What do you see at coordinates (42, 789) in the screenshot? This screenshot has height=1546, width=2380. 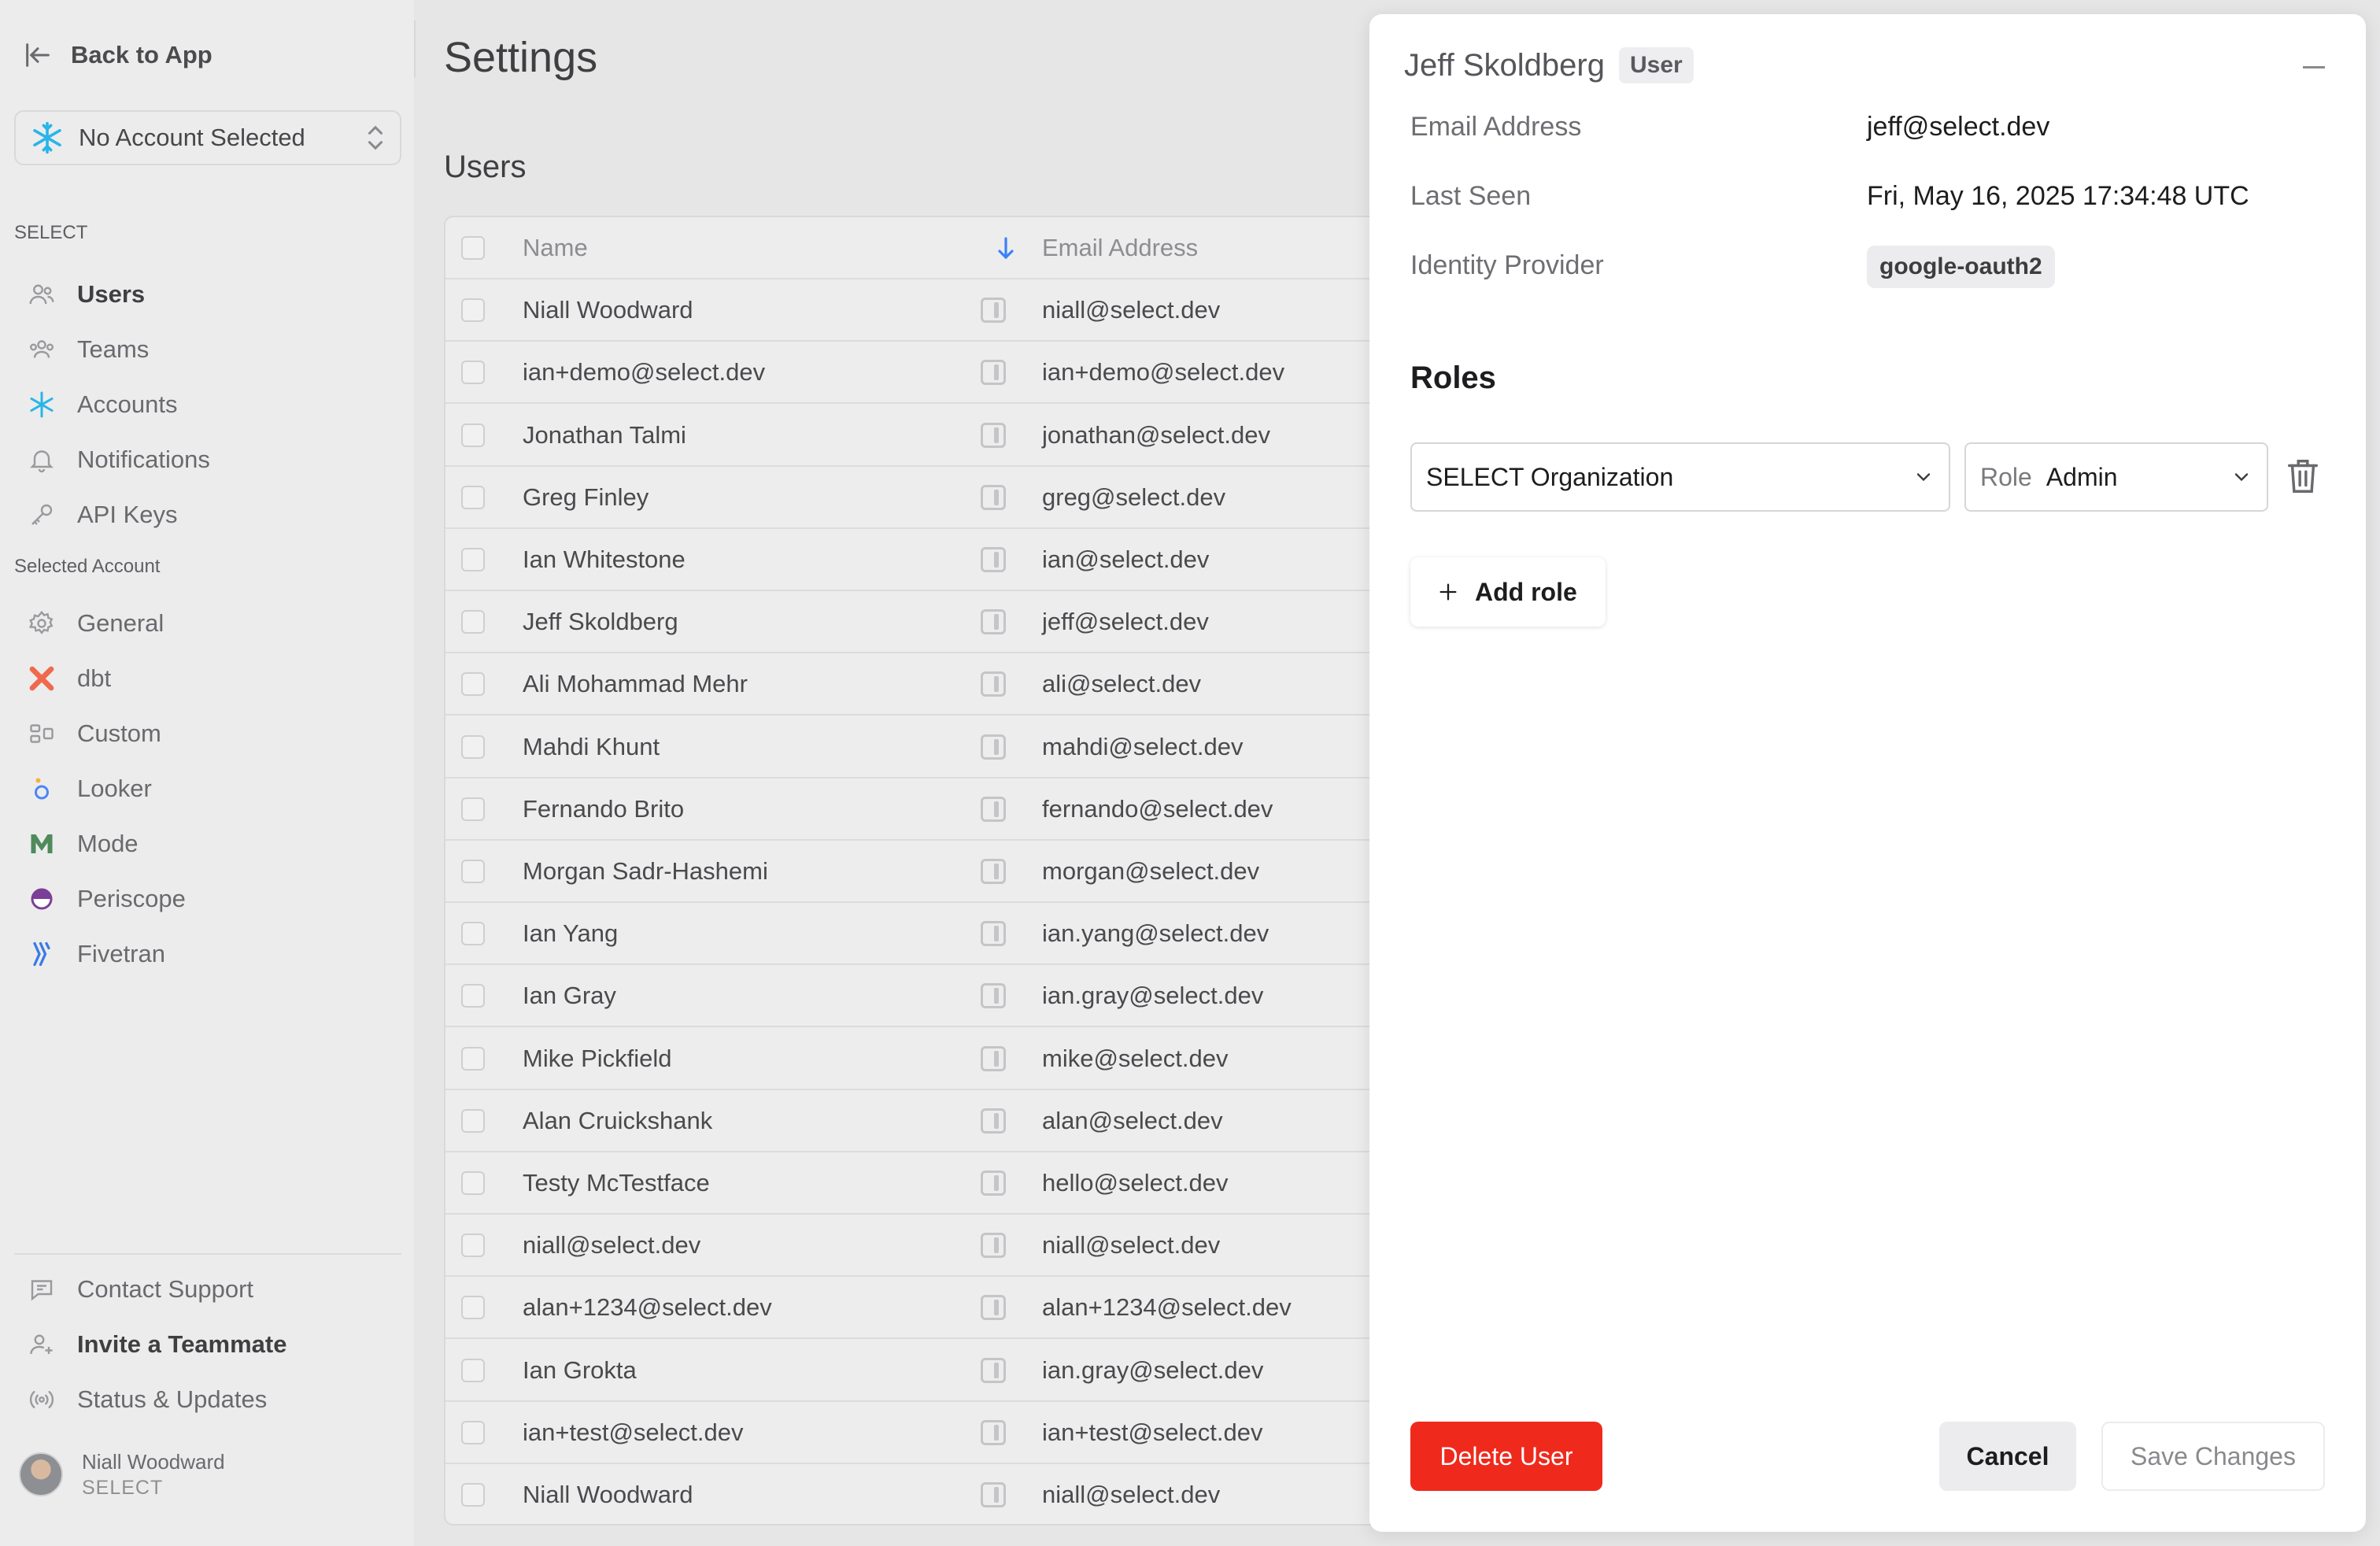 I see `looker-icon` at bounding box center [42, 789].